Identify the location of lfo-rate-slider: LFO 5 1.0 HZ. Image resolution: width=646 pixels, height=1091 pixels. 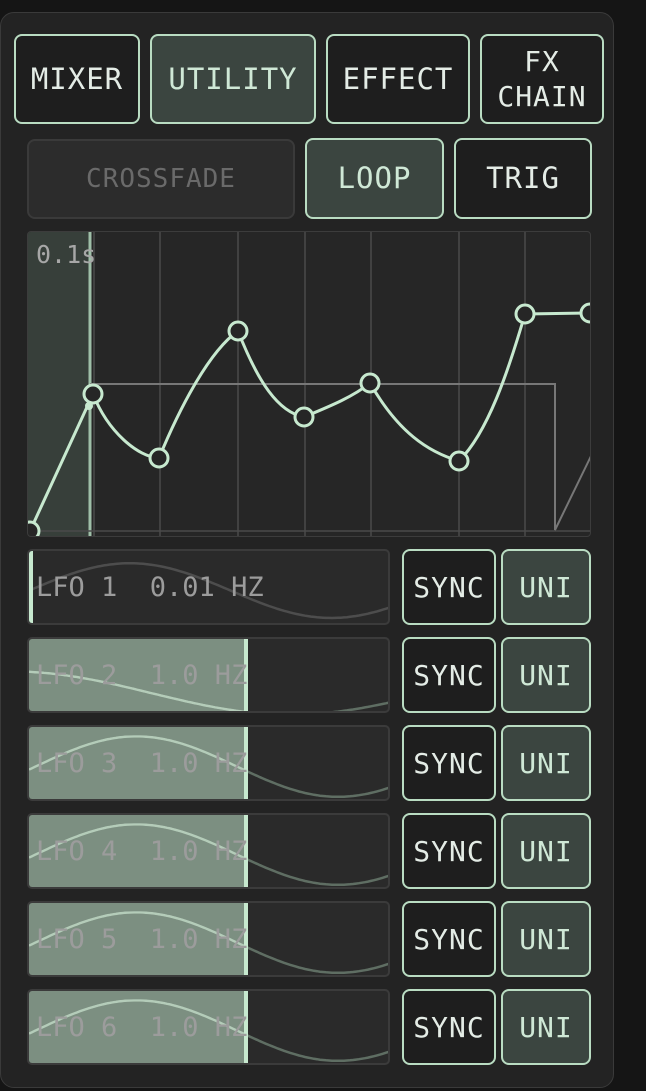
(208, 939).